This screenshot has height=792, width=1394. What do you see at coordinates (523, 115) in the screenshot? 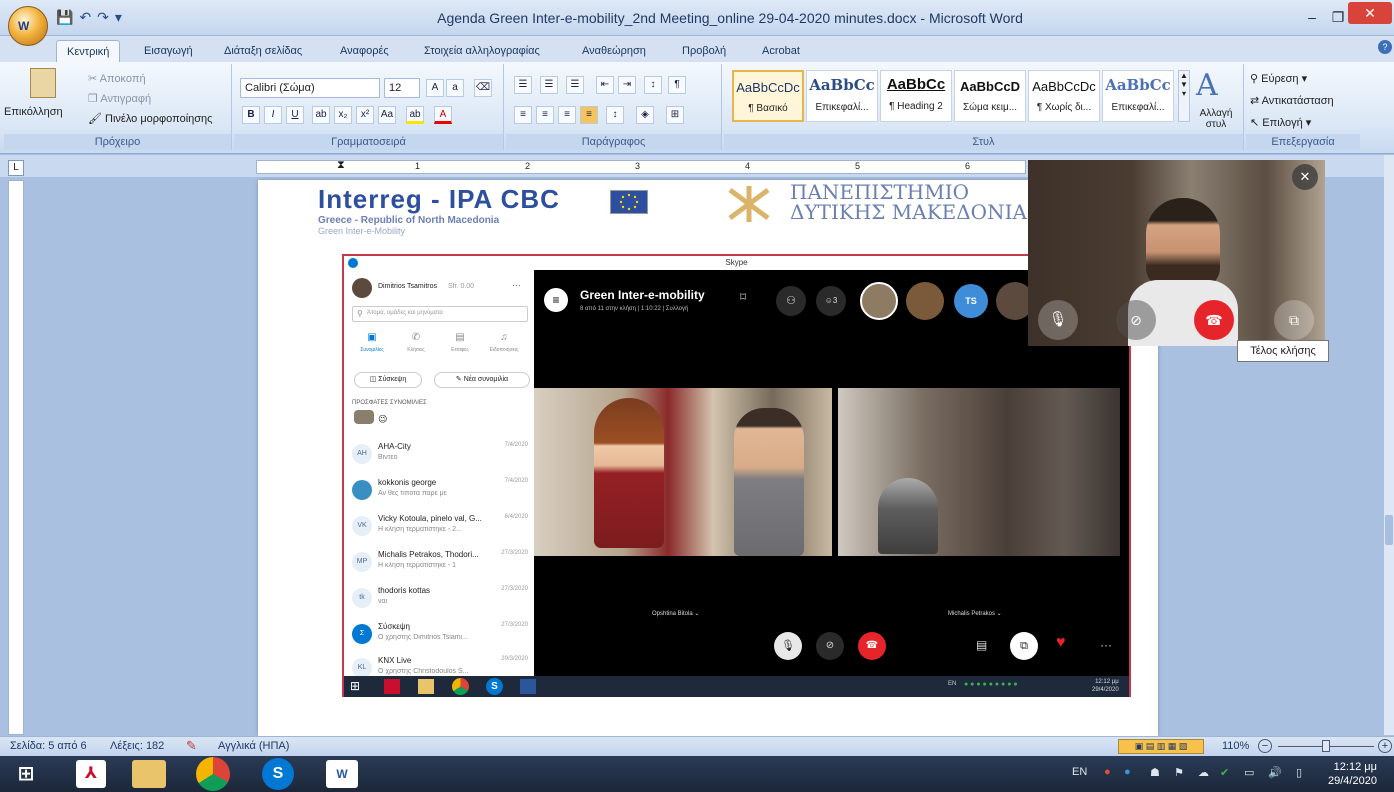
I see `align-left-icon: ≡` at bounding box center [523, 115].